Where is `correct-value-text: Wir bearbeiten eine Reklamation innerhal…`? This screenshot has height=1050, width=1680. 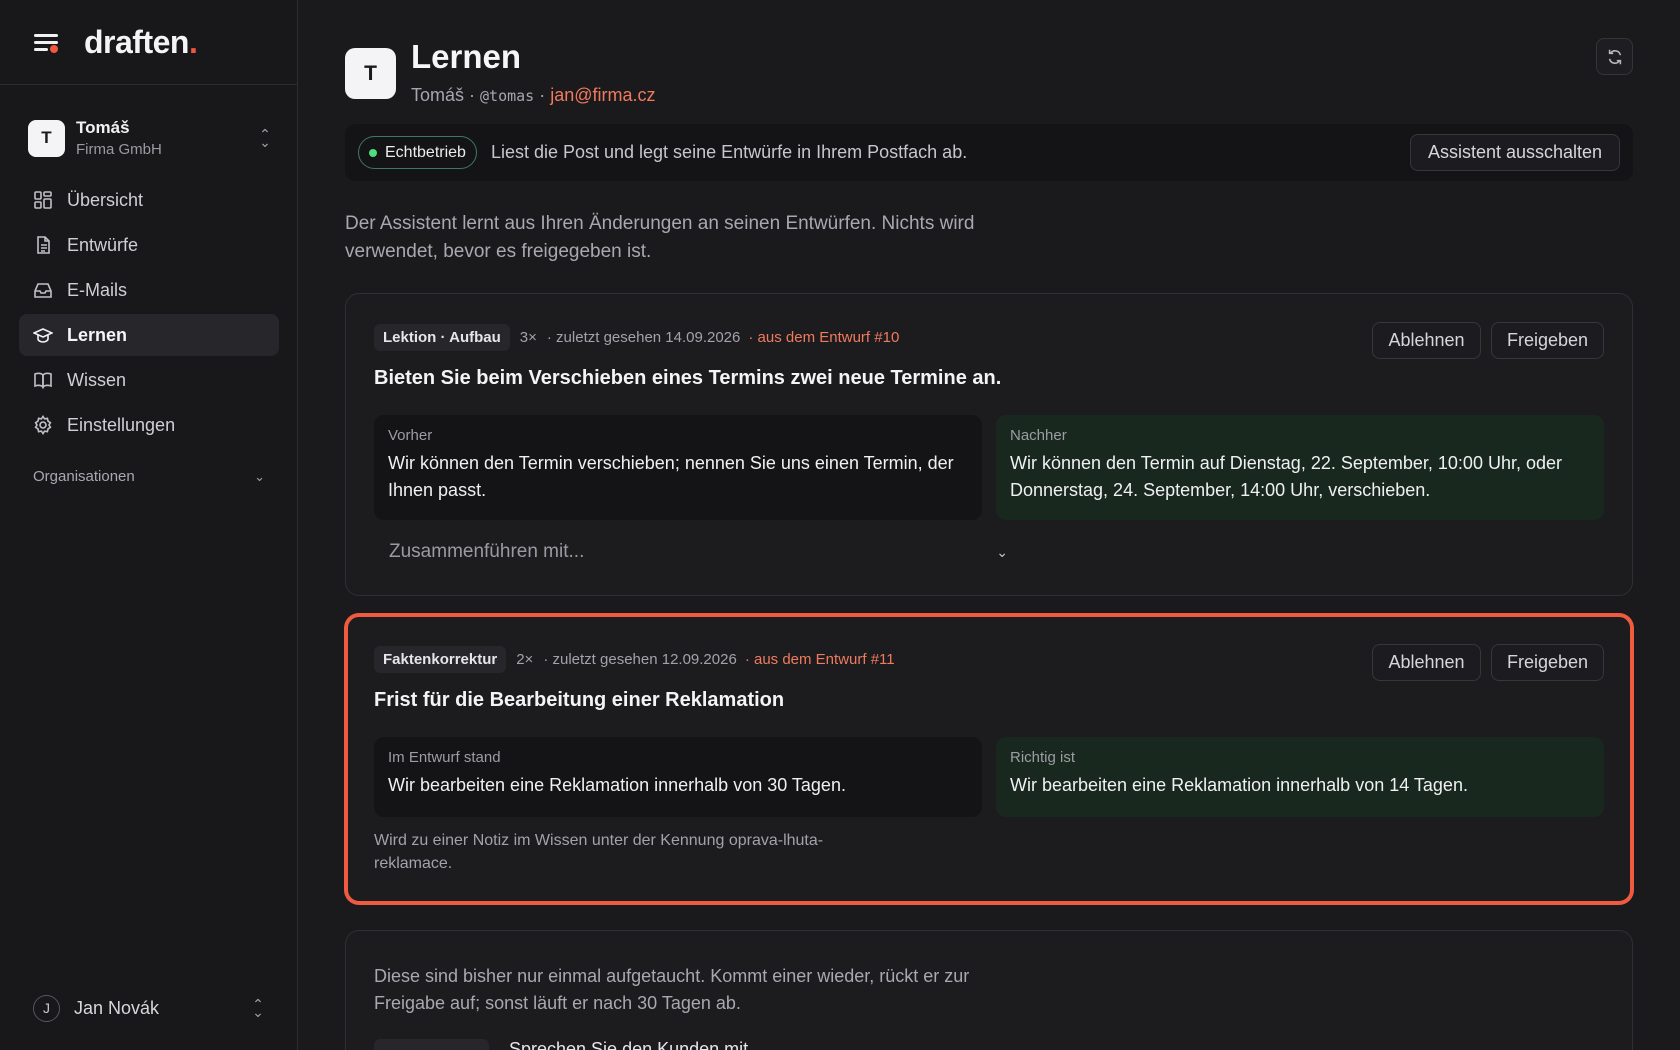 correct-value-text: Wir bearbeiten eine Reklamation innerhal… is located at coordinates (1239, 785).